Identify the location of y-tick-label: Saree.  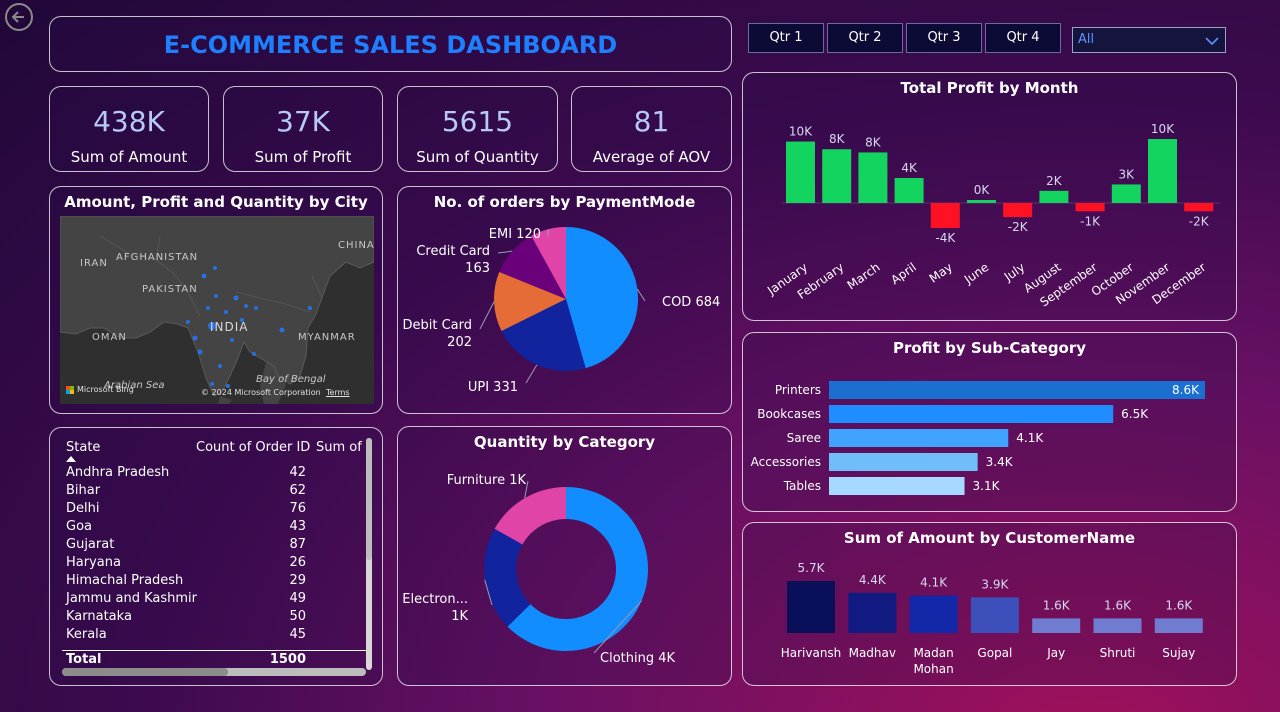
(804, 438).